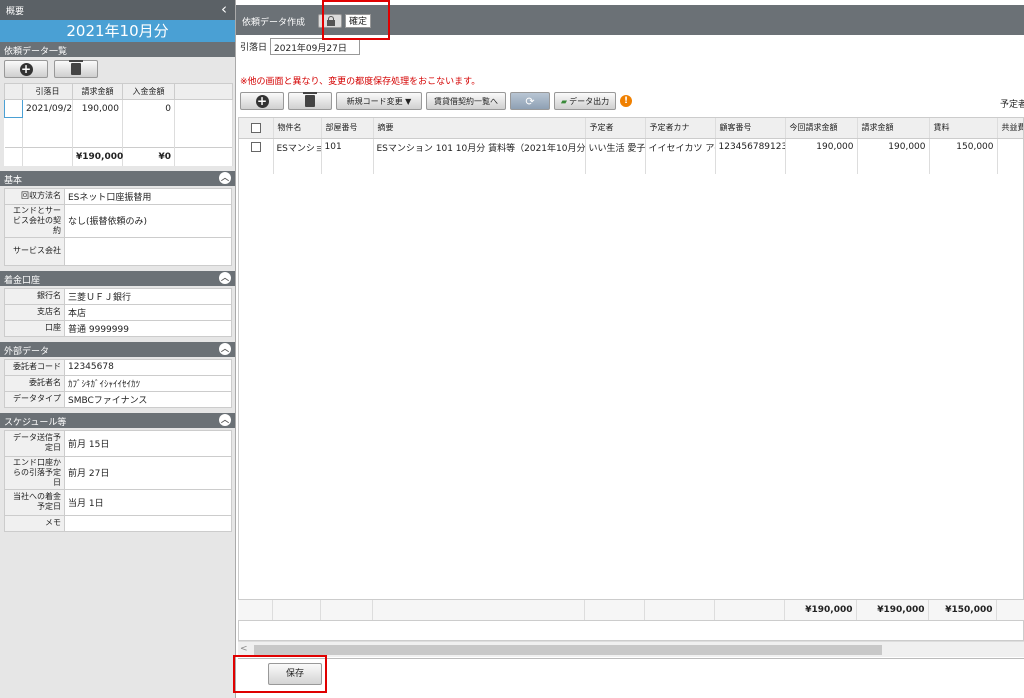 The width and height of the screenshot is (1024, 698). Describe the element at coordinates (35, 422) in the screenshot. I see `schedule-section-title: スケジュール等` at that location.